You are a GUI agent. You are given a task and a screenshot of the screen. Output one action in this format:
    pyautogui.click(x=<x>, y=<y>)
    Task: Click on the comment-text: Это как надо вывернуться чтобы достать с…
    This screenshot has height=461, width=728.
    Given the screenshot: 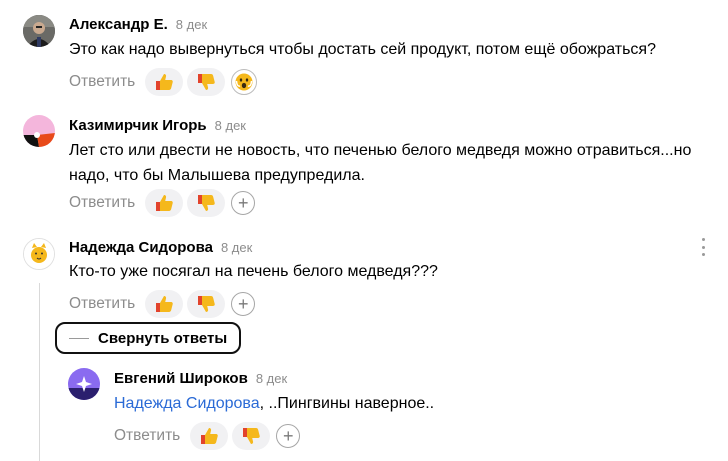 What is the action you would take?
    pyautogui.click(x=362, y=49)
    